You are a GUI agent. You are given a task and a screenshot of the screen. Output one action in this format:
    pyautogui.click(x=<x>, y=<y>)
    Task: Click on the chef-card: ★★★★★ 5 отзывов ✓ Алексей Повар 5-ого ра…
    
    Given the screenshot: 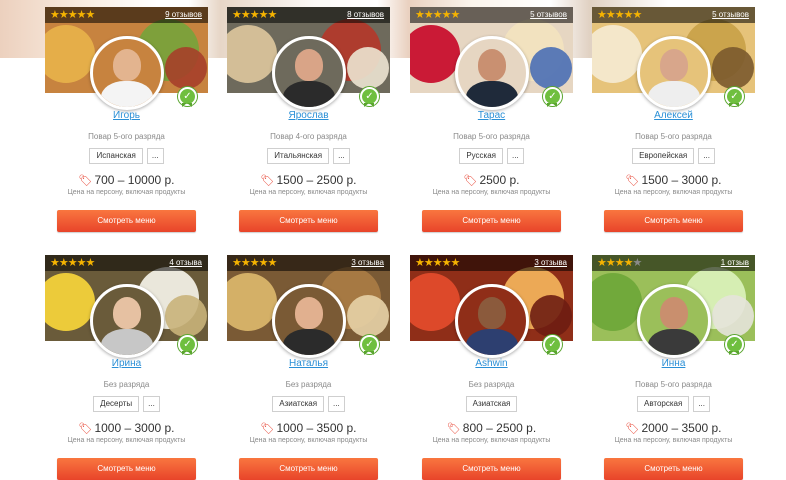 What is the action you would take?
    pyautogui.click(x=673, y=119)
    